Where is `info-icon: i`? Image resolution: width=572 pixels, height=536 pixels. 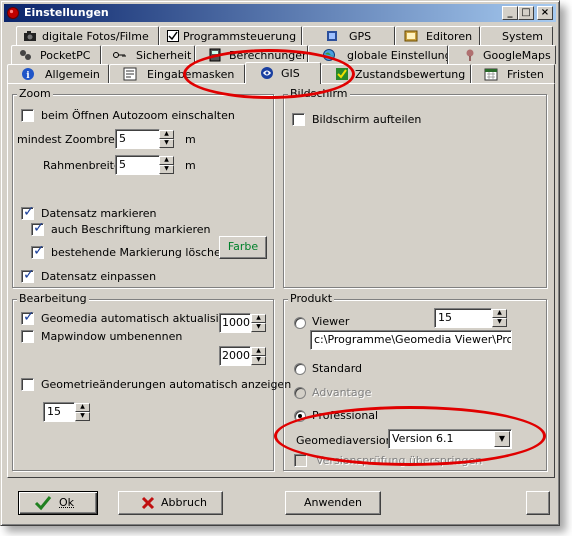
info-icon: i is located at coordinates (28, 74).